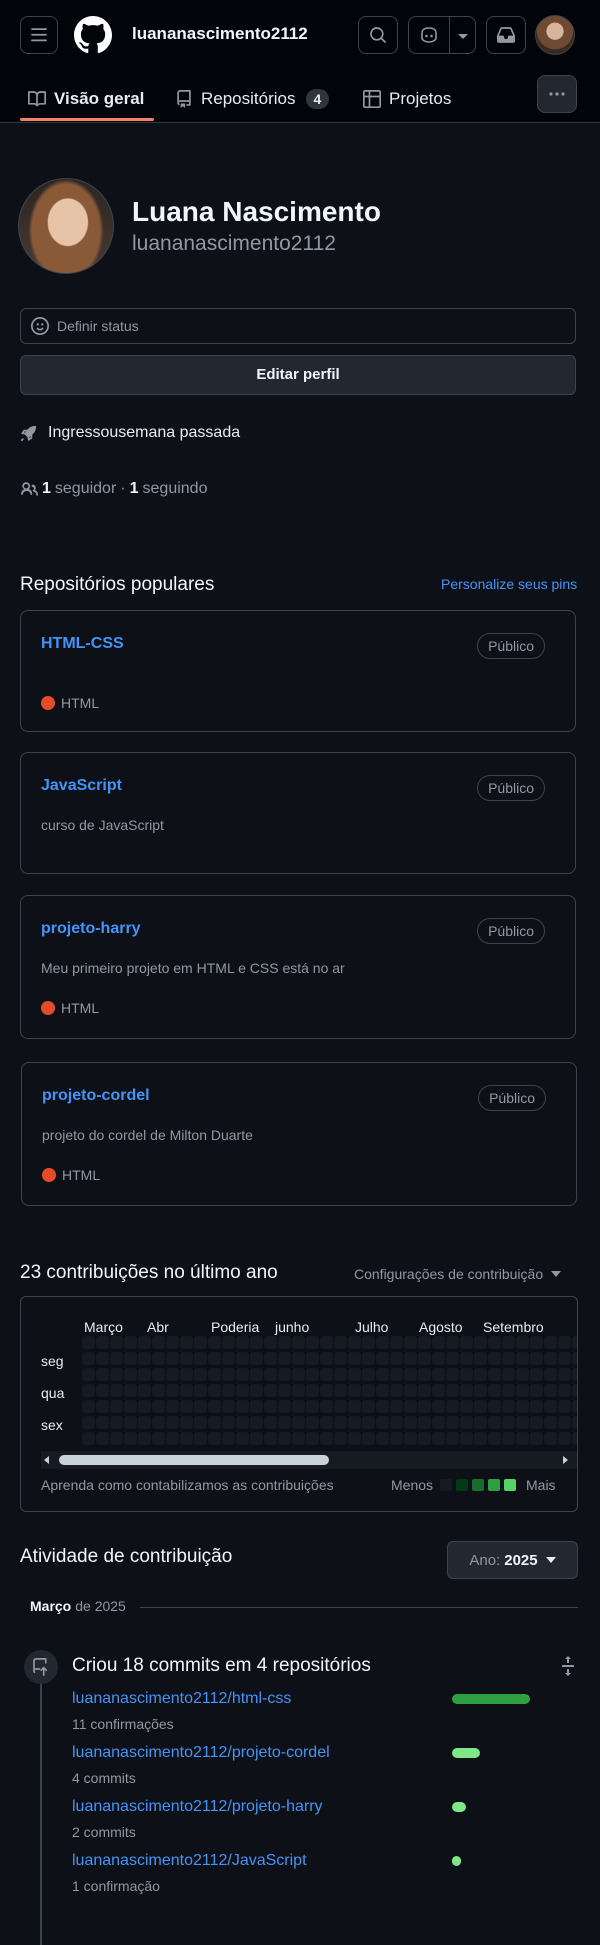  What do you see at coordinates (557, 94) in the screenshot?
I see `more-tabs-button` at bounding box center [557, 94].